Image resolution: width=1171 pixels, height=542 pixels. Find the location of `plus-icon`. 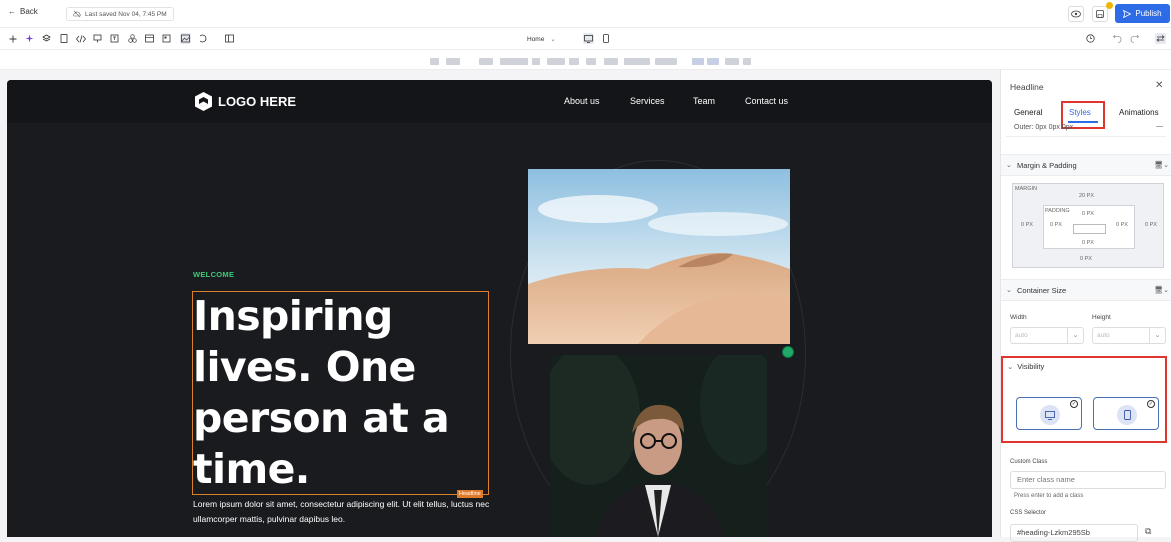

plus-icon is located at coordinates (12, 38).